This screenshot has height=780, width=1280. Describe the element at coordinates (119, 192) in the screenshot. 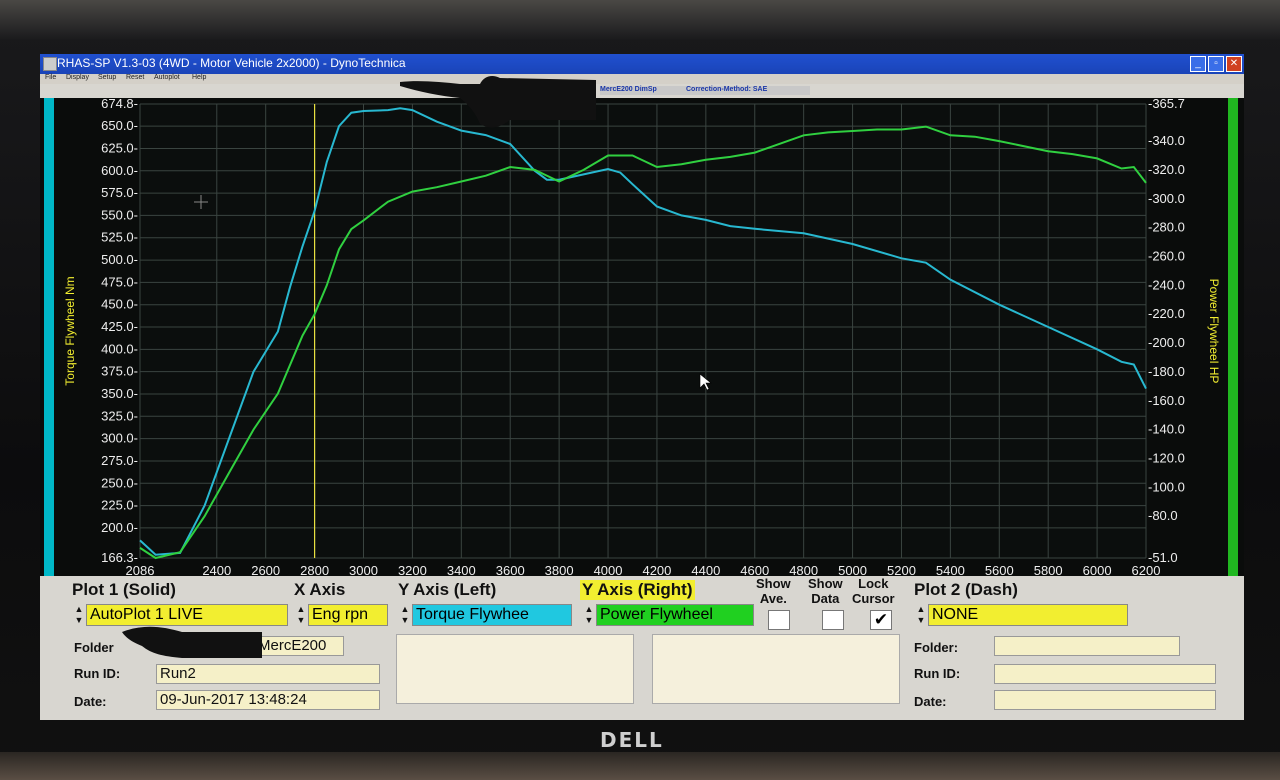

I see `y-left-tick-label: 575.0-` at that location.